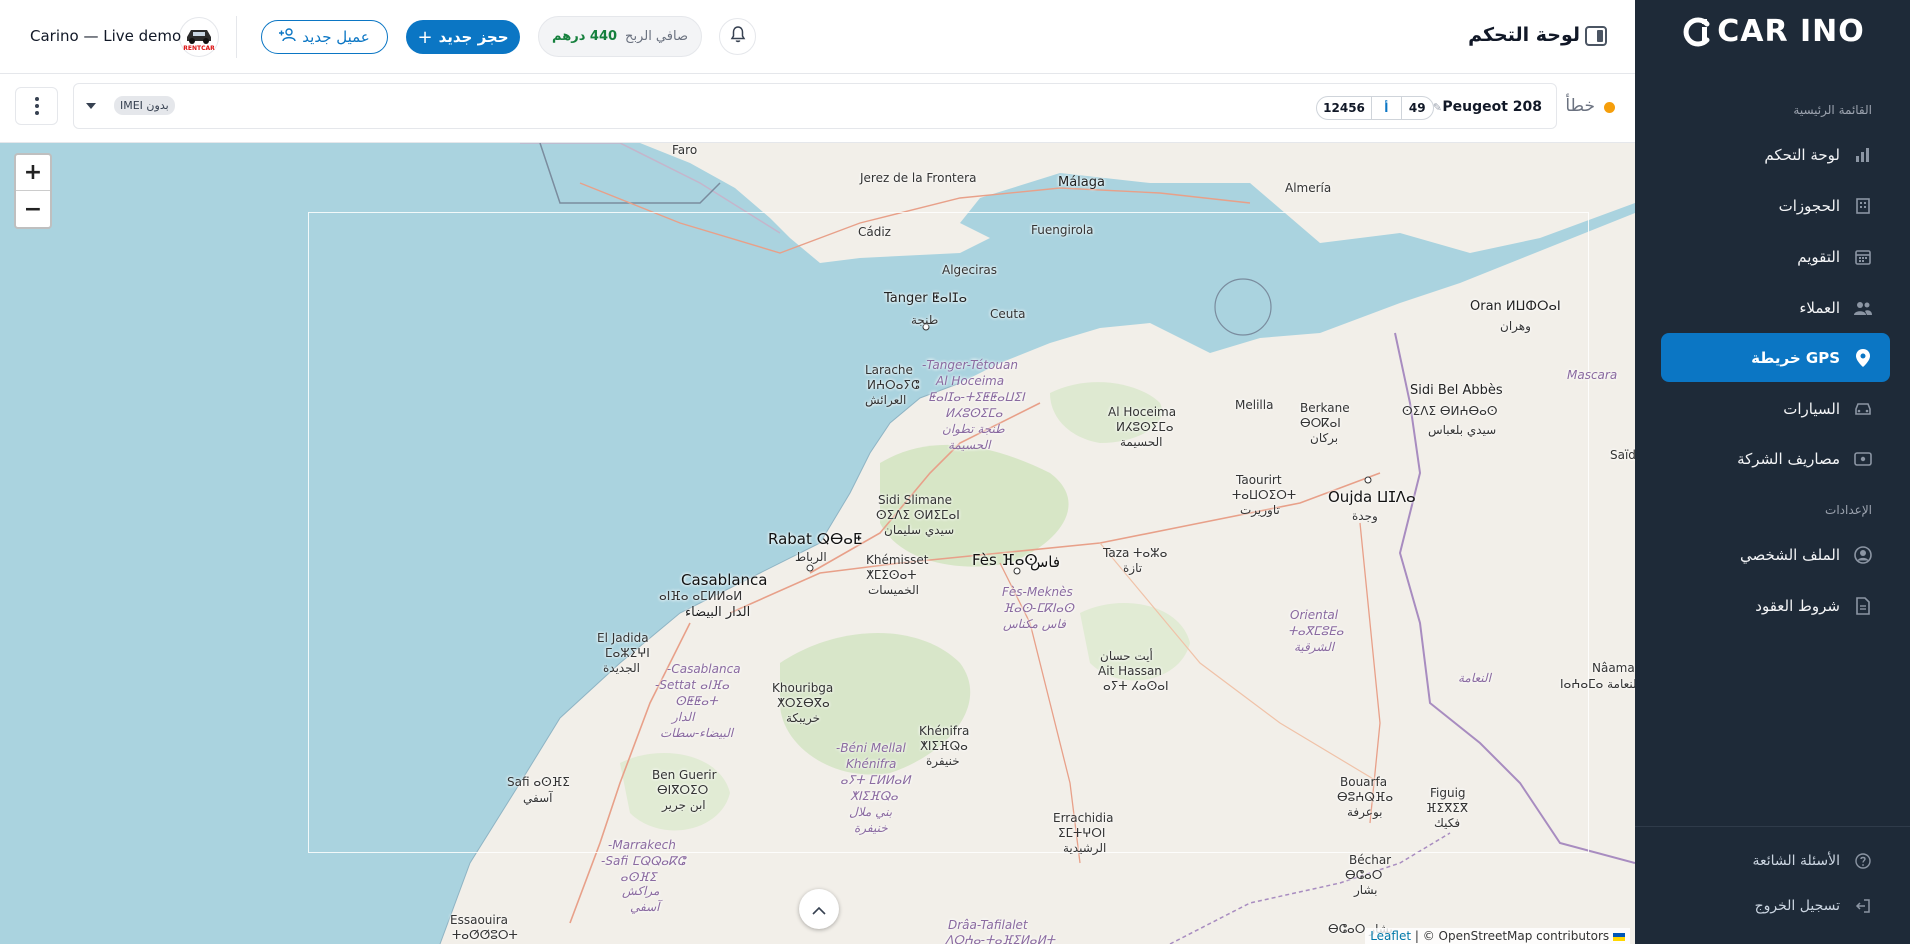 This screenshot has width=1910, height=944. I want to click on company-avatar: RENTCAR, so click(199, 37).